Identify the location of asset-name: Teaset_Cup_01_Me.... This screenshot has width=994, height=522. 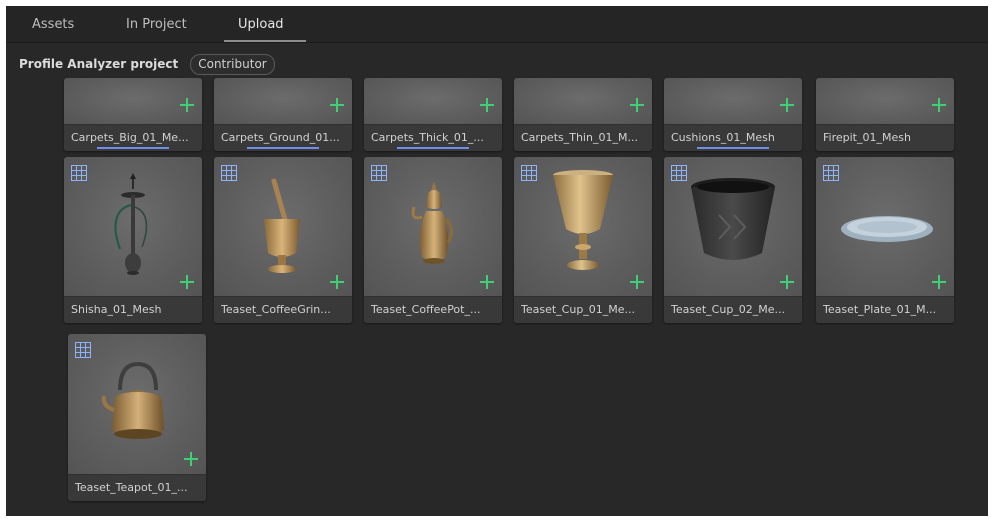
(578, 309).